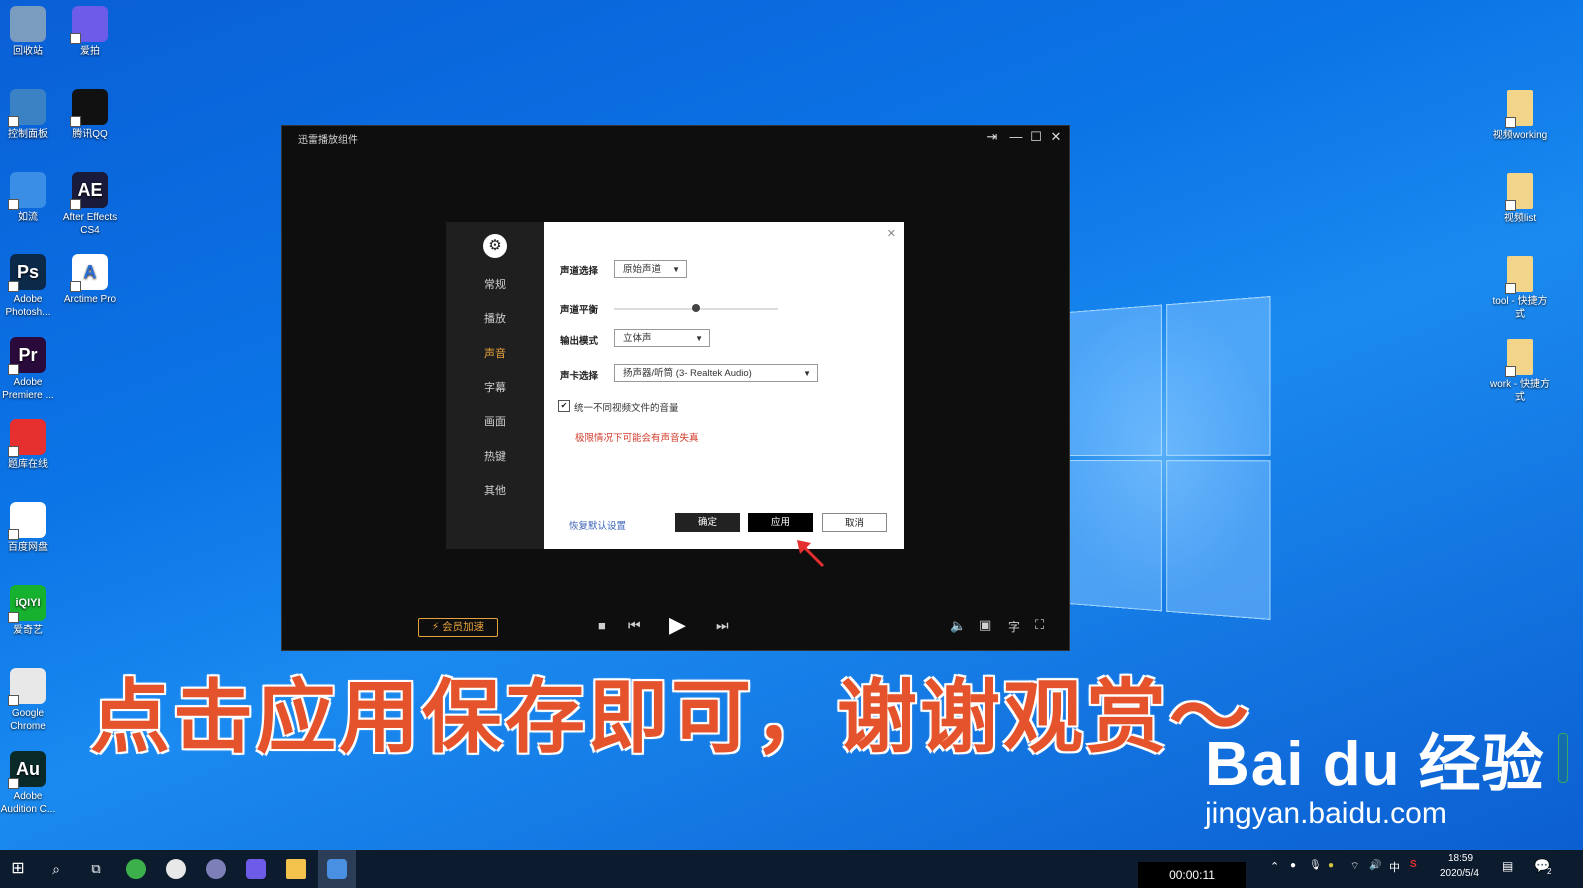  What do you see at coordinates (29, 198) in the screenshot?
I see `desktop-icon: 如流` at bounding box center [29, 198].